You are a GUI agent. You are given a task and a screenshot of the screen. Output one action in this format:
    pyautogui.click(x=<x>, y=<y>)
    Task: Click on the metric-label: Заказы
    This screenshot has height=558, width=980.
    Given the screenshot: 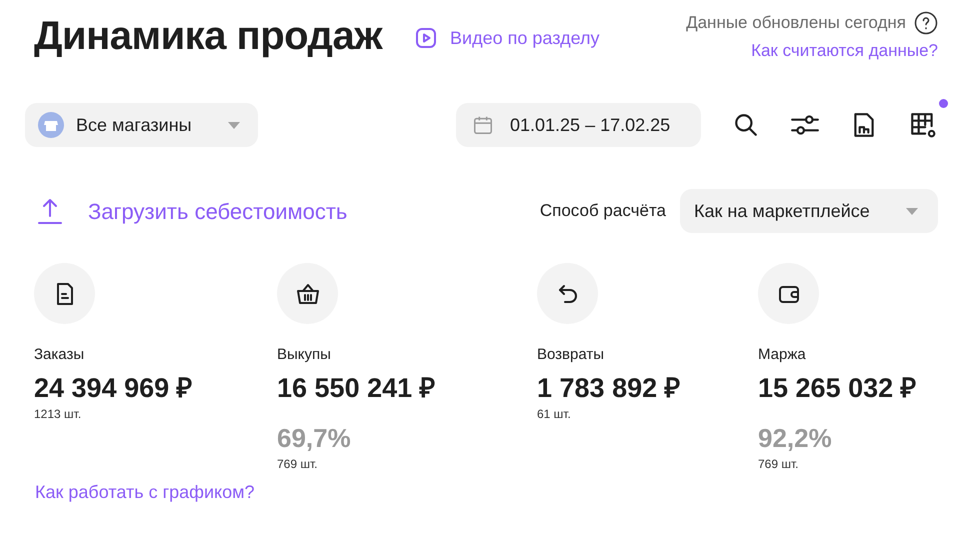 What is the action you would take?
    pyautogui.click(x=60, y=355)
    